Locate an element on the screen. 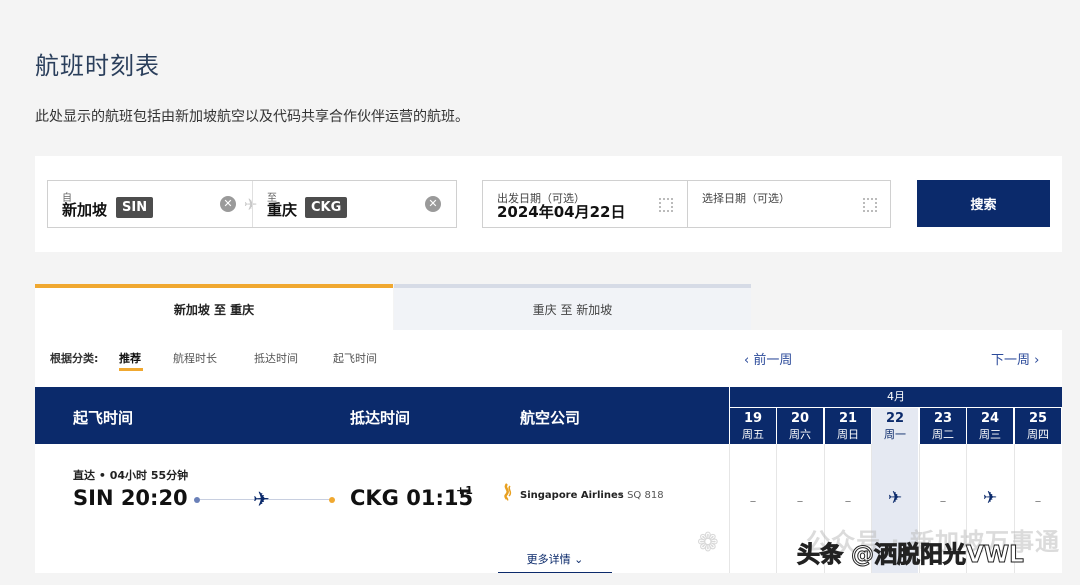 This screenshot has width=1080, height=585. sort-active-indicator is located at coordinates (131, 369).